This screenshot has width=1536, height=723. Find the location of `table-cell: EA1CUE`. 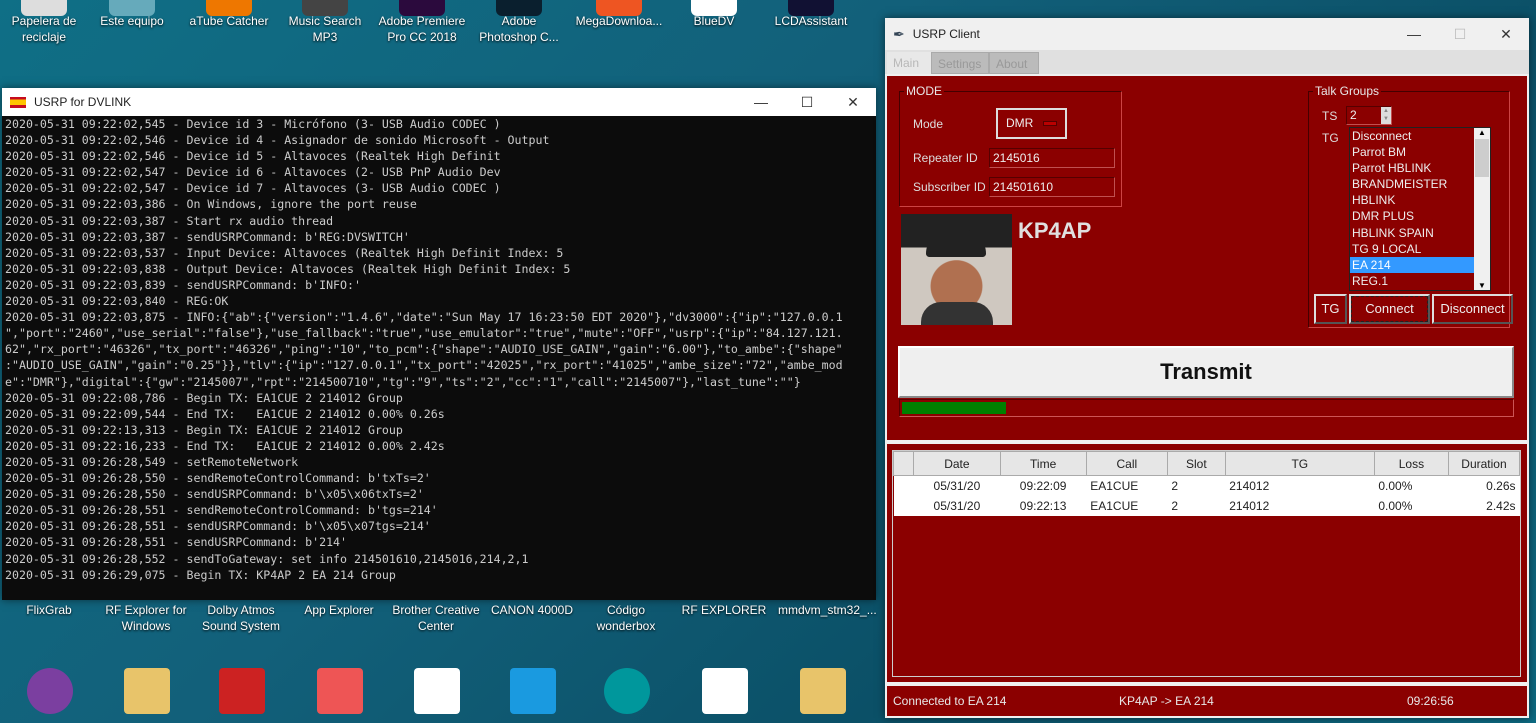

table-cell: EA1CUE is located at coordinates (1127, 505).